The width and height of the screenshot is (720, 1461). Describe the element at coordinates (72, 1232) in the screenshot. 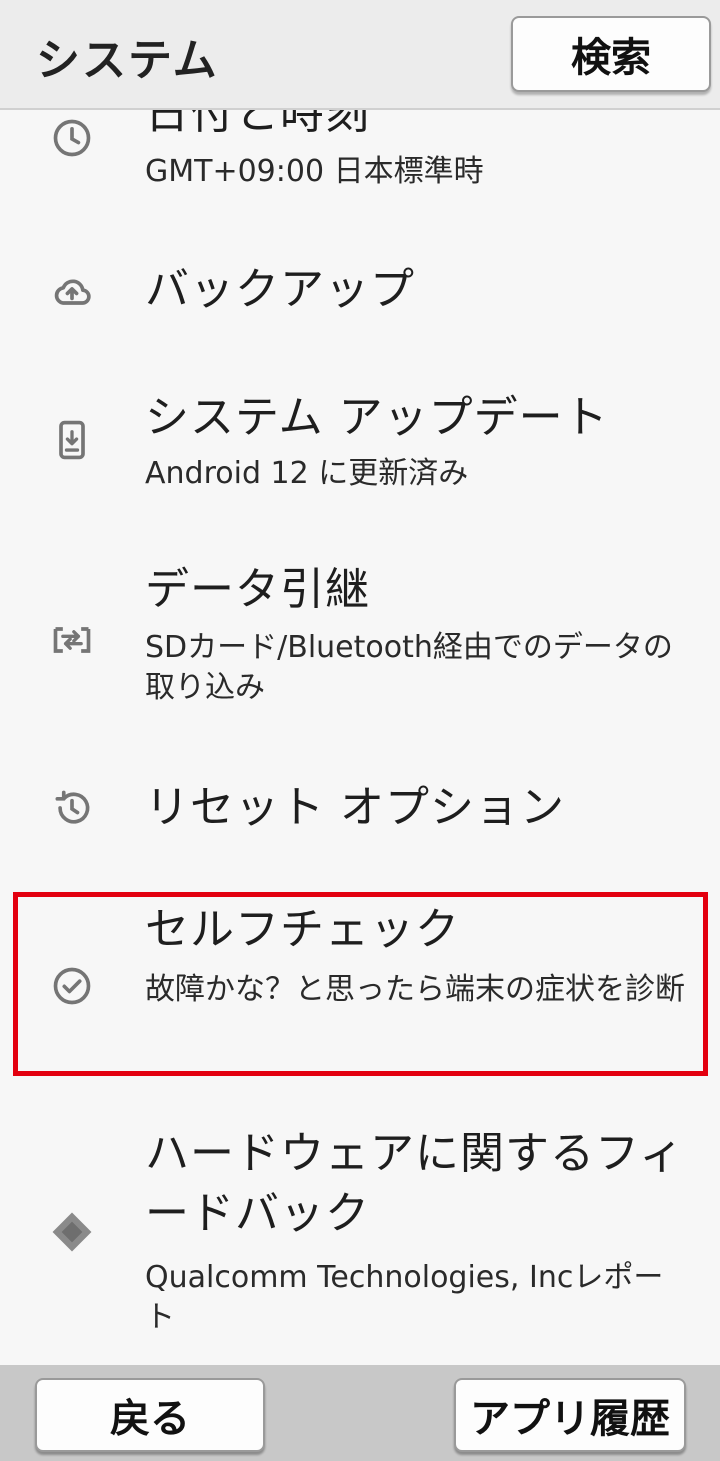

I see `chip-icon` at that location.